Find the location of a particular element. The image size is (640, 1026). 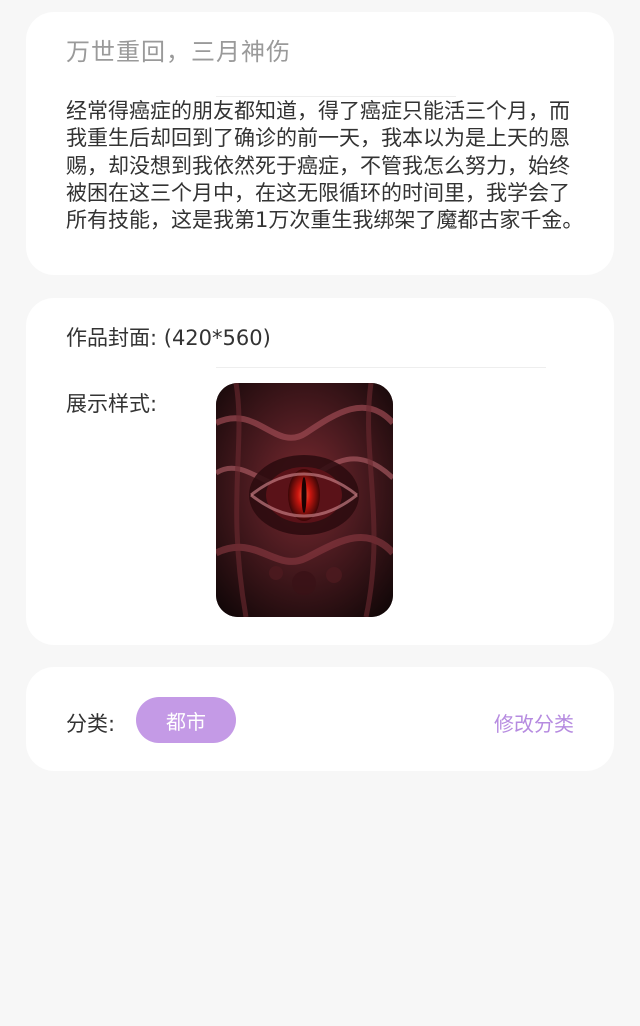

category-chip: 都市 is located at coordinates (186, 720).